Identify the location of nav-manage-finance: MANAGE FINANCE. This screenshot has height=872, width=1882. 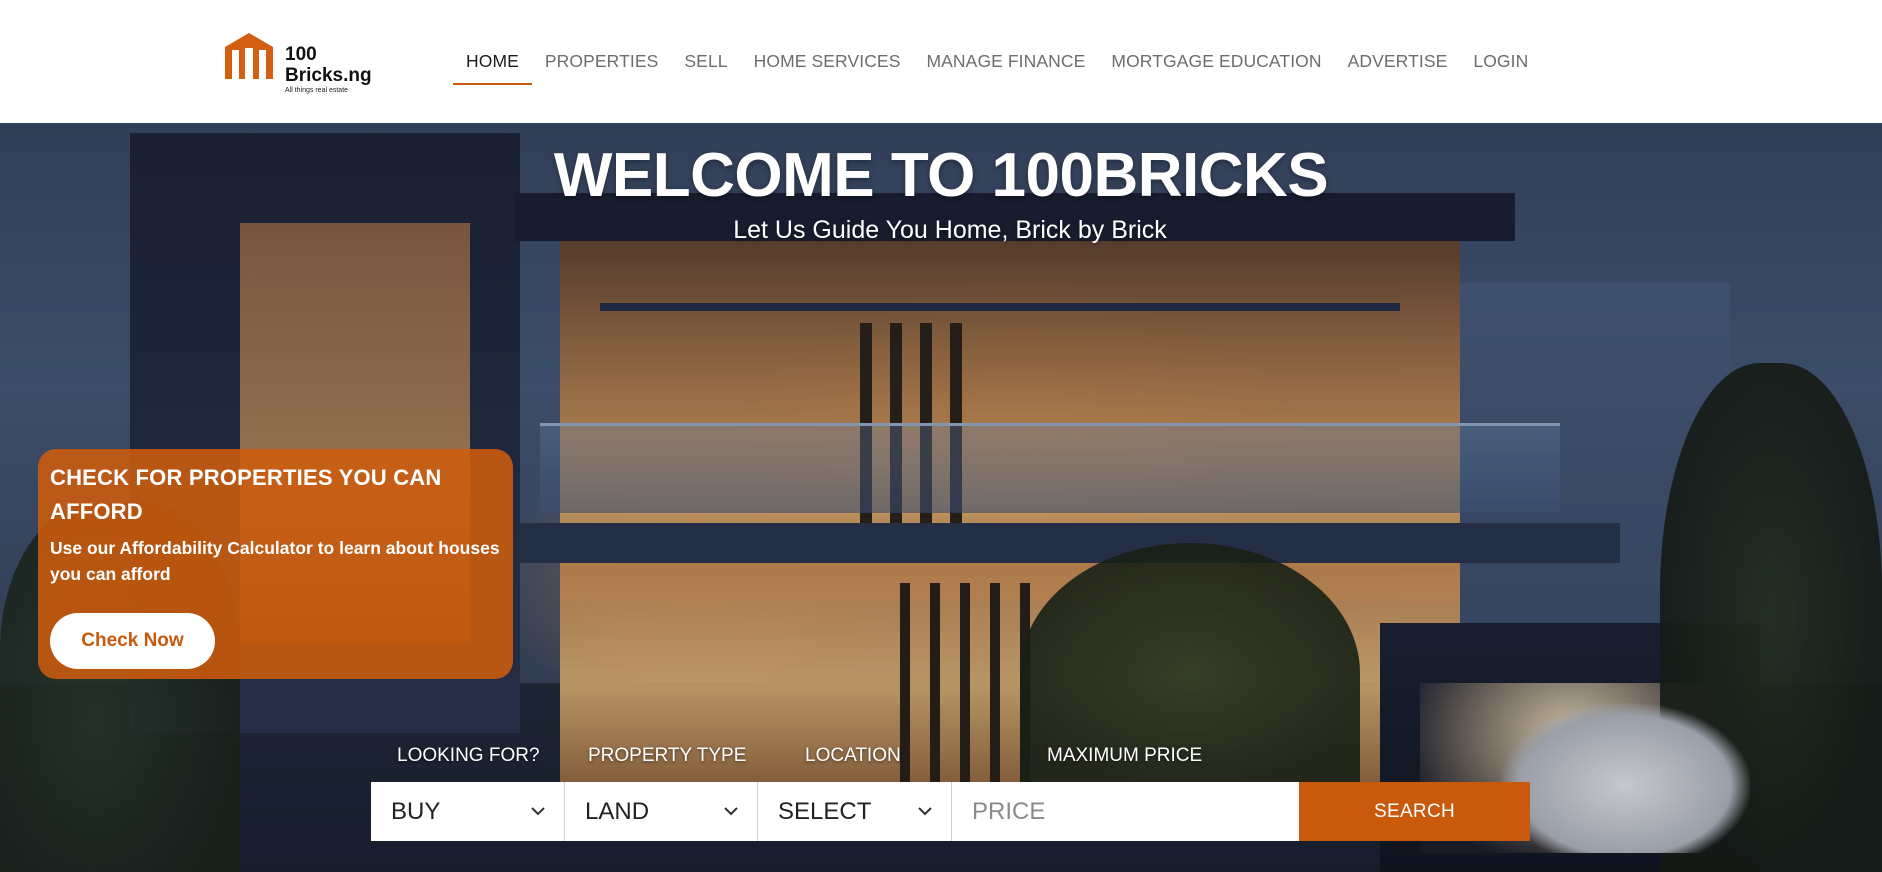
(1005, 61).